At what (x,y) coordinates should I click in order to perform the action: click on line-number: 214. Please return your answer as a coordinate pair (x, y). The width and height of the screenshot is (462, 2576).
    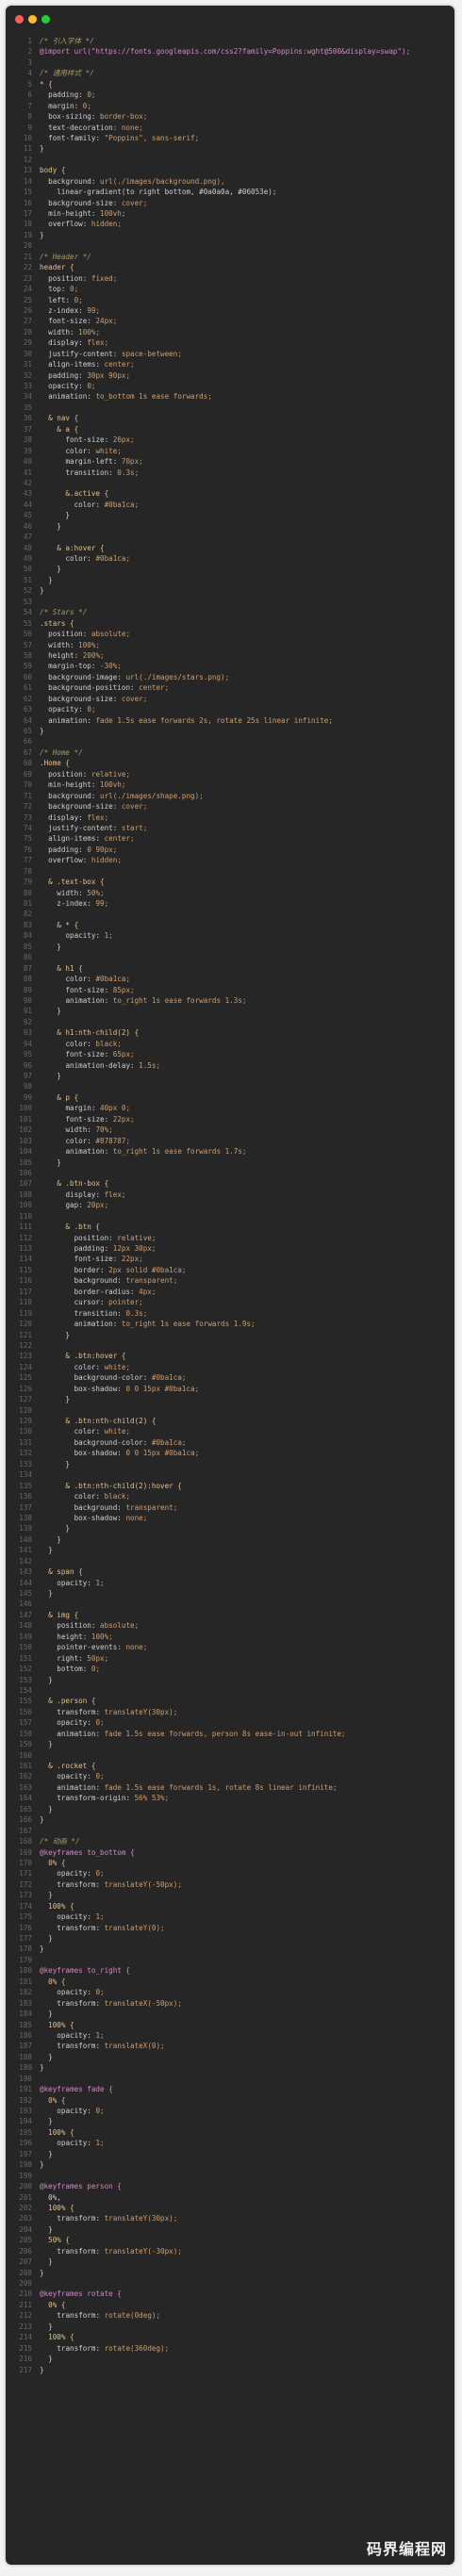
    Looking at the image, I should click on (25, 2337).